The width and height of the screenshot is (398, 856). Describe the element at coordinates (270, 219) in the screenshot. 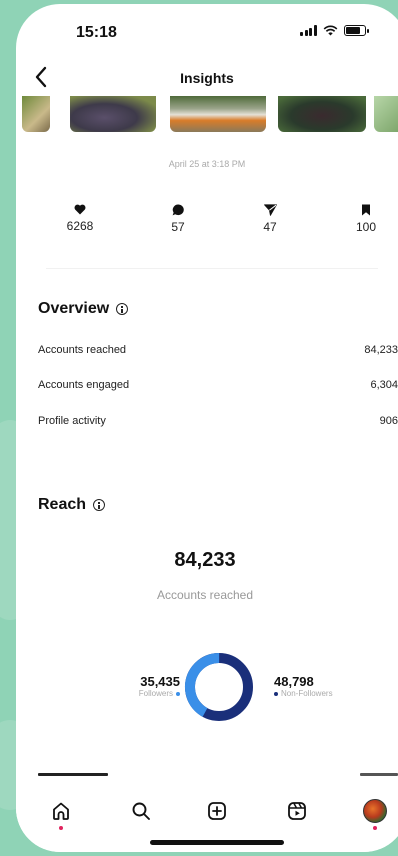

I see `shares-stat: 47` at that location.